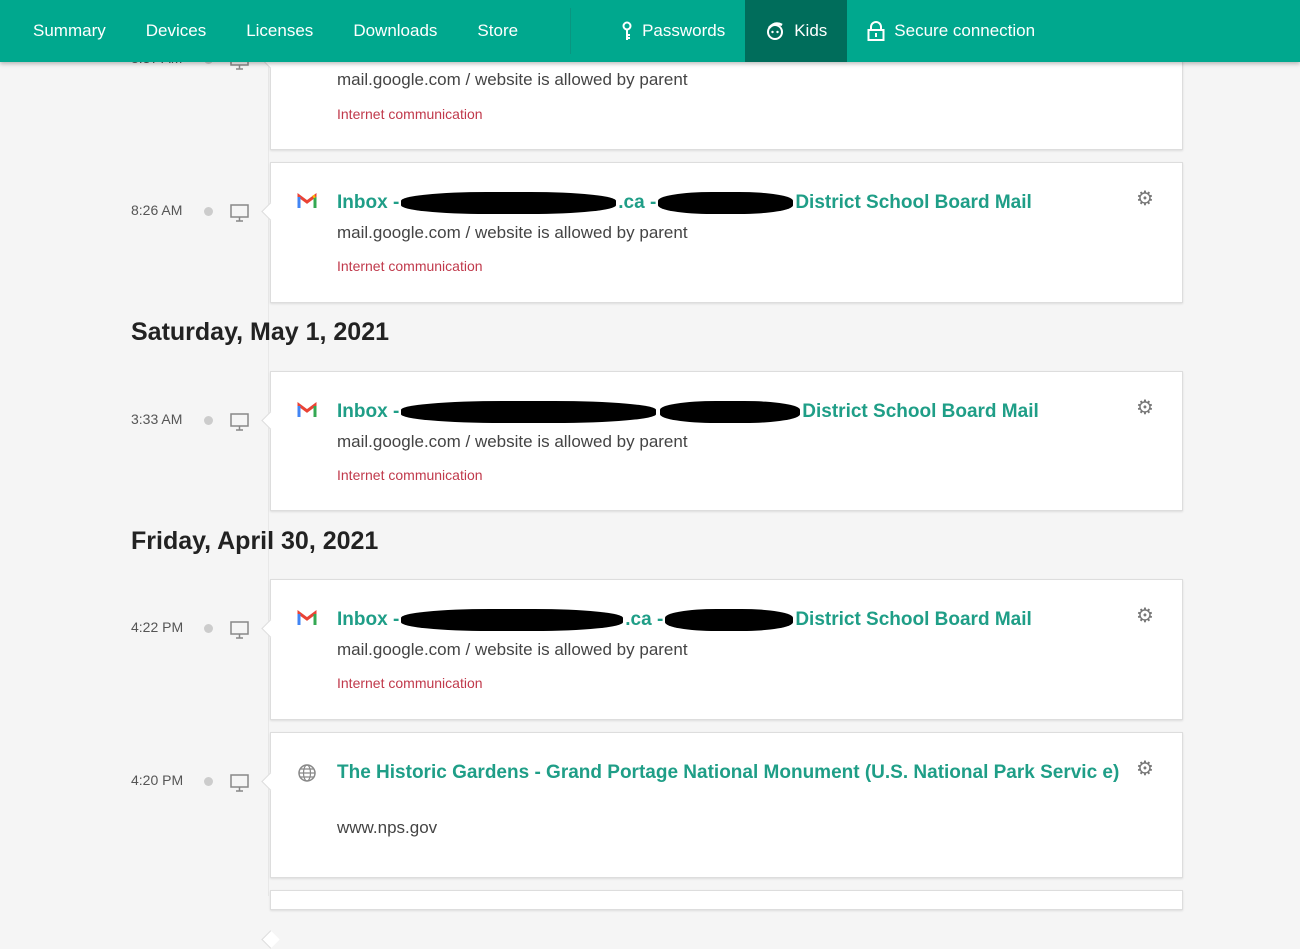 This screenshot has width=1300, height=949. What do you see at coordinates (965, 30) in the screenshot?
I see `nav-label: Secure connection` at bounding box center [965, 30].